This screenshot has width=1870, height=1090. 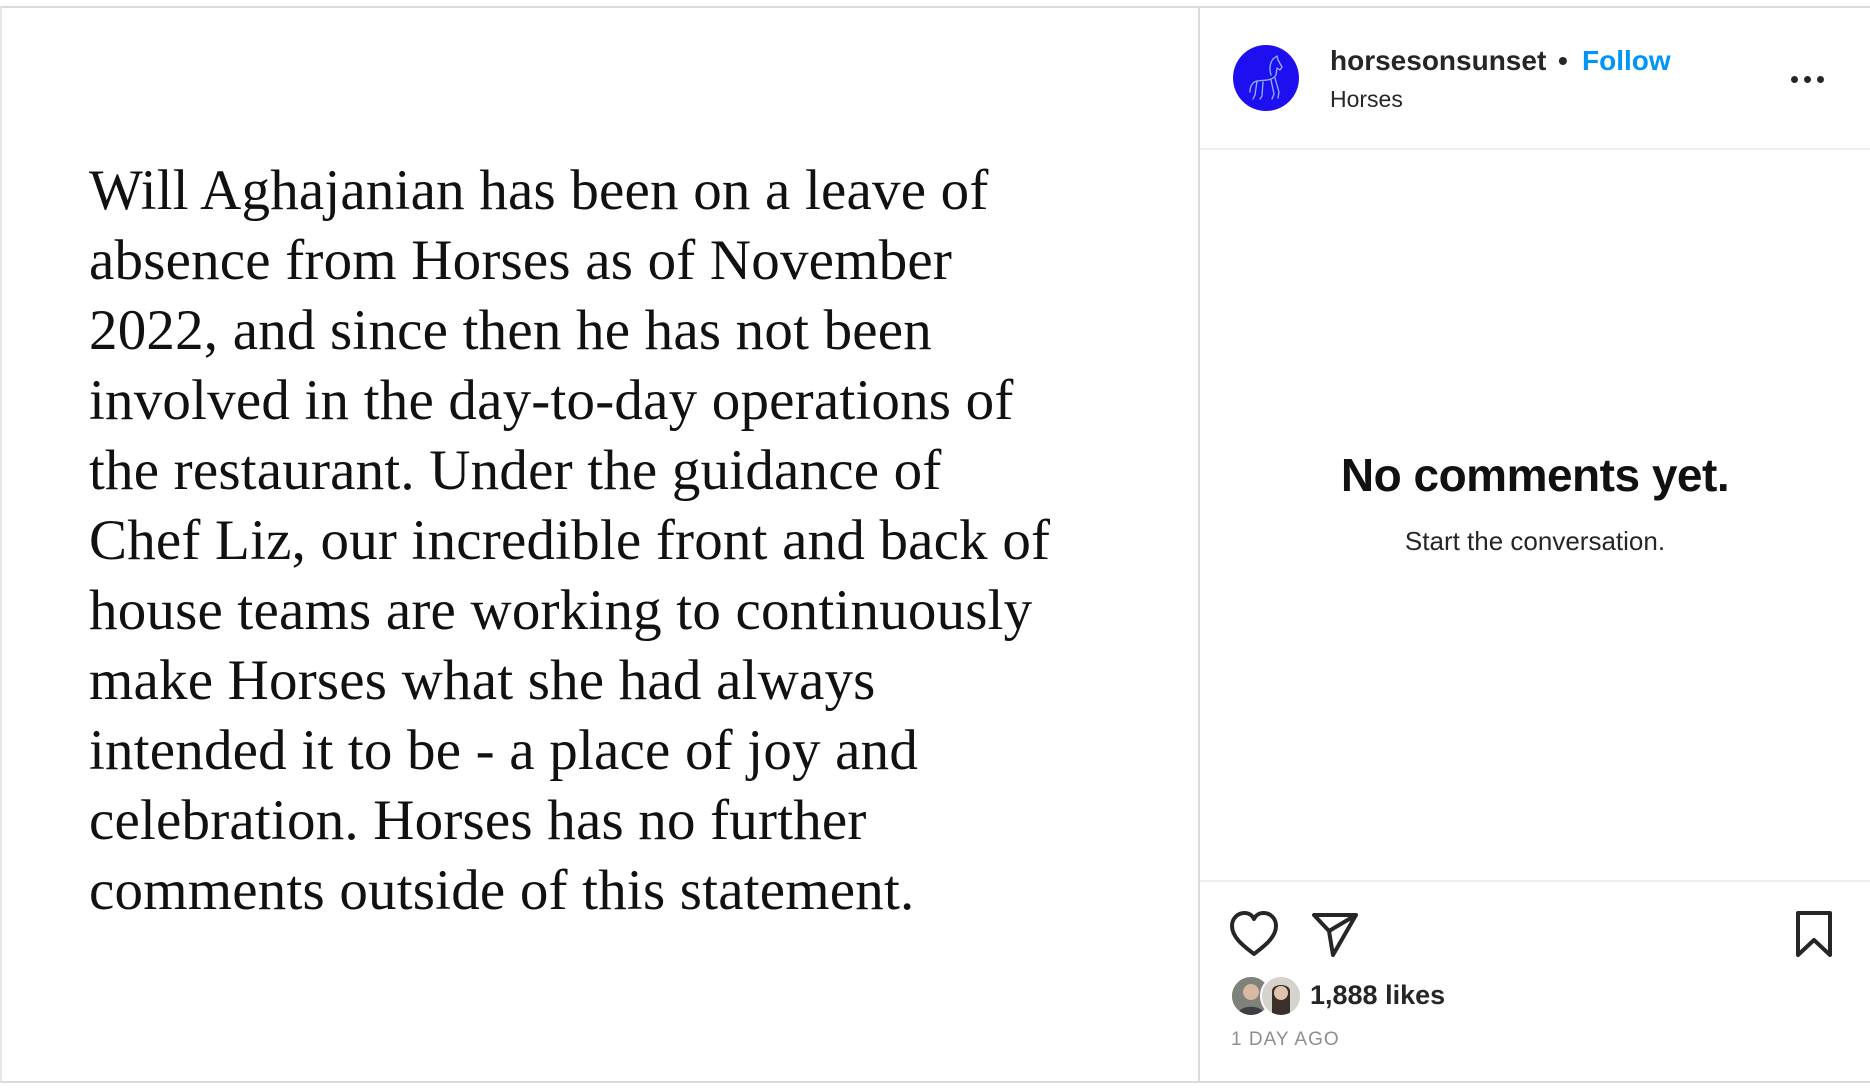 I want to click on person-photo-icon, so click(x=1281, y=996).